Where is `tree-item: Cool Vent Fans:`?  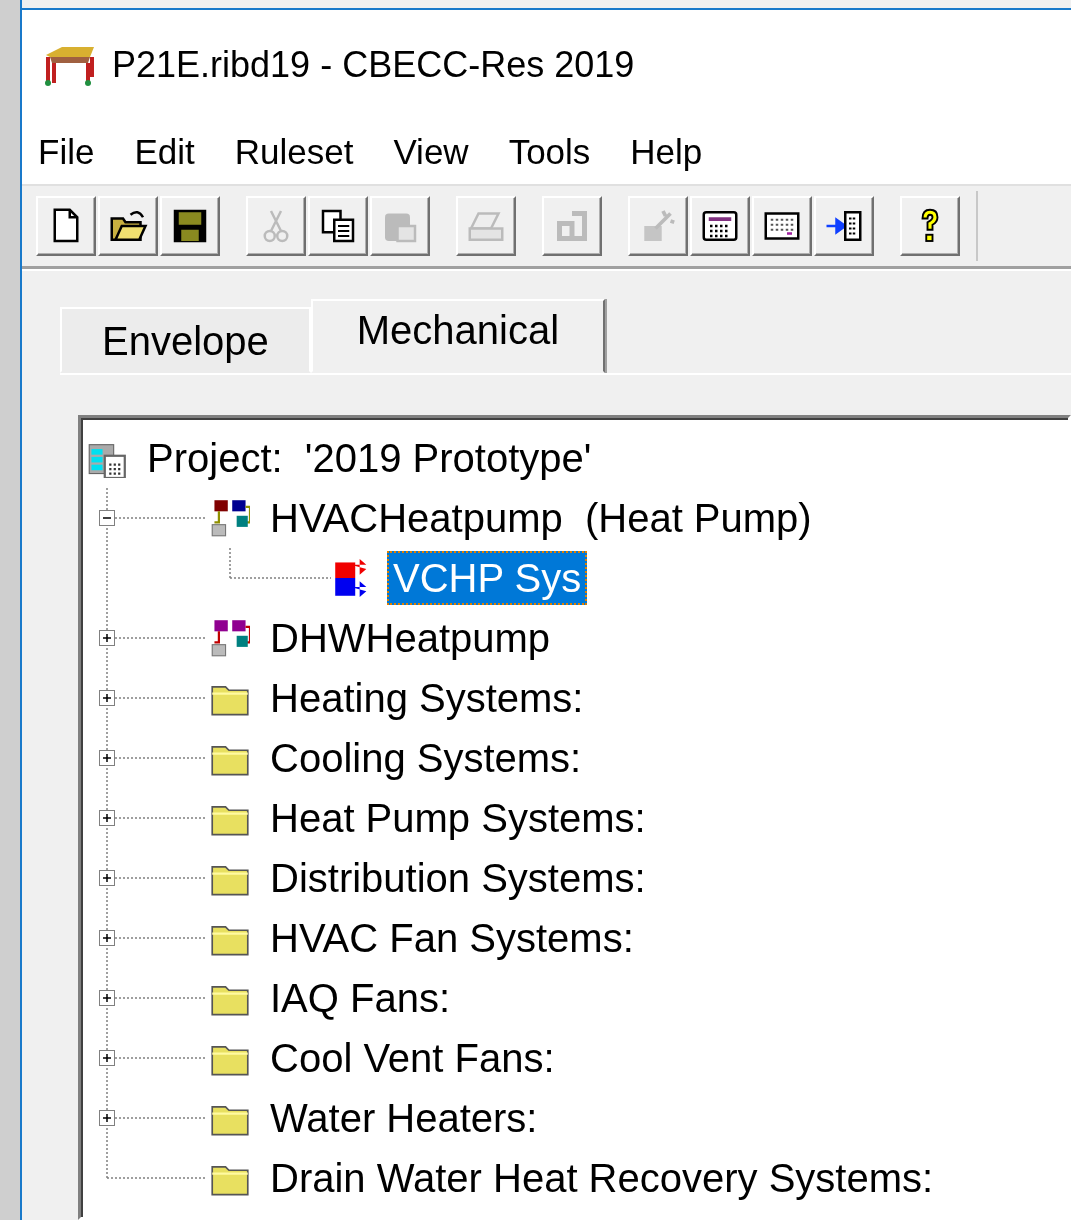
tree-item: Cool Vent Fans: is located at coordinates (412, 1058).